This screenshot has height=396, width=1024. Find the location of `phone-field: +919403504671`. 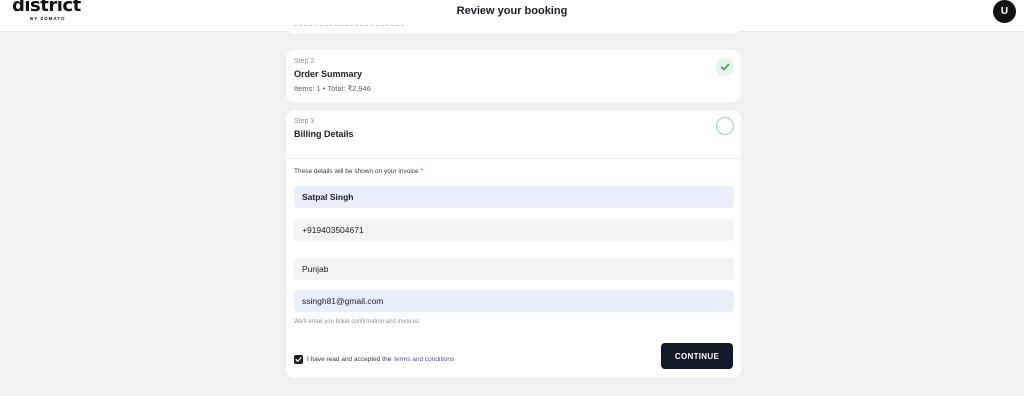

phone-field: +919403504671 is located at coordinates (514, 230).